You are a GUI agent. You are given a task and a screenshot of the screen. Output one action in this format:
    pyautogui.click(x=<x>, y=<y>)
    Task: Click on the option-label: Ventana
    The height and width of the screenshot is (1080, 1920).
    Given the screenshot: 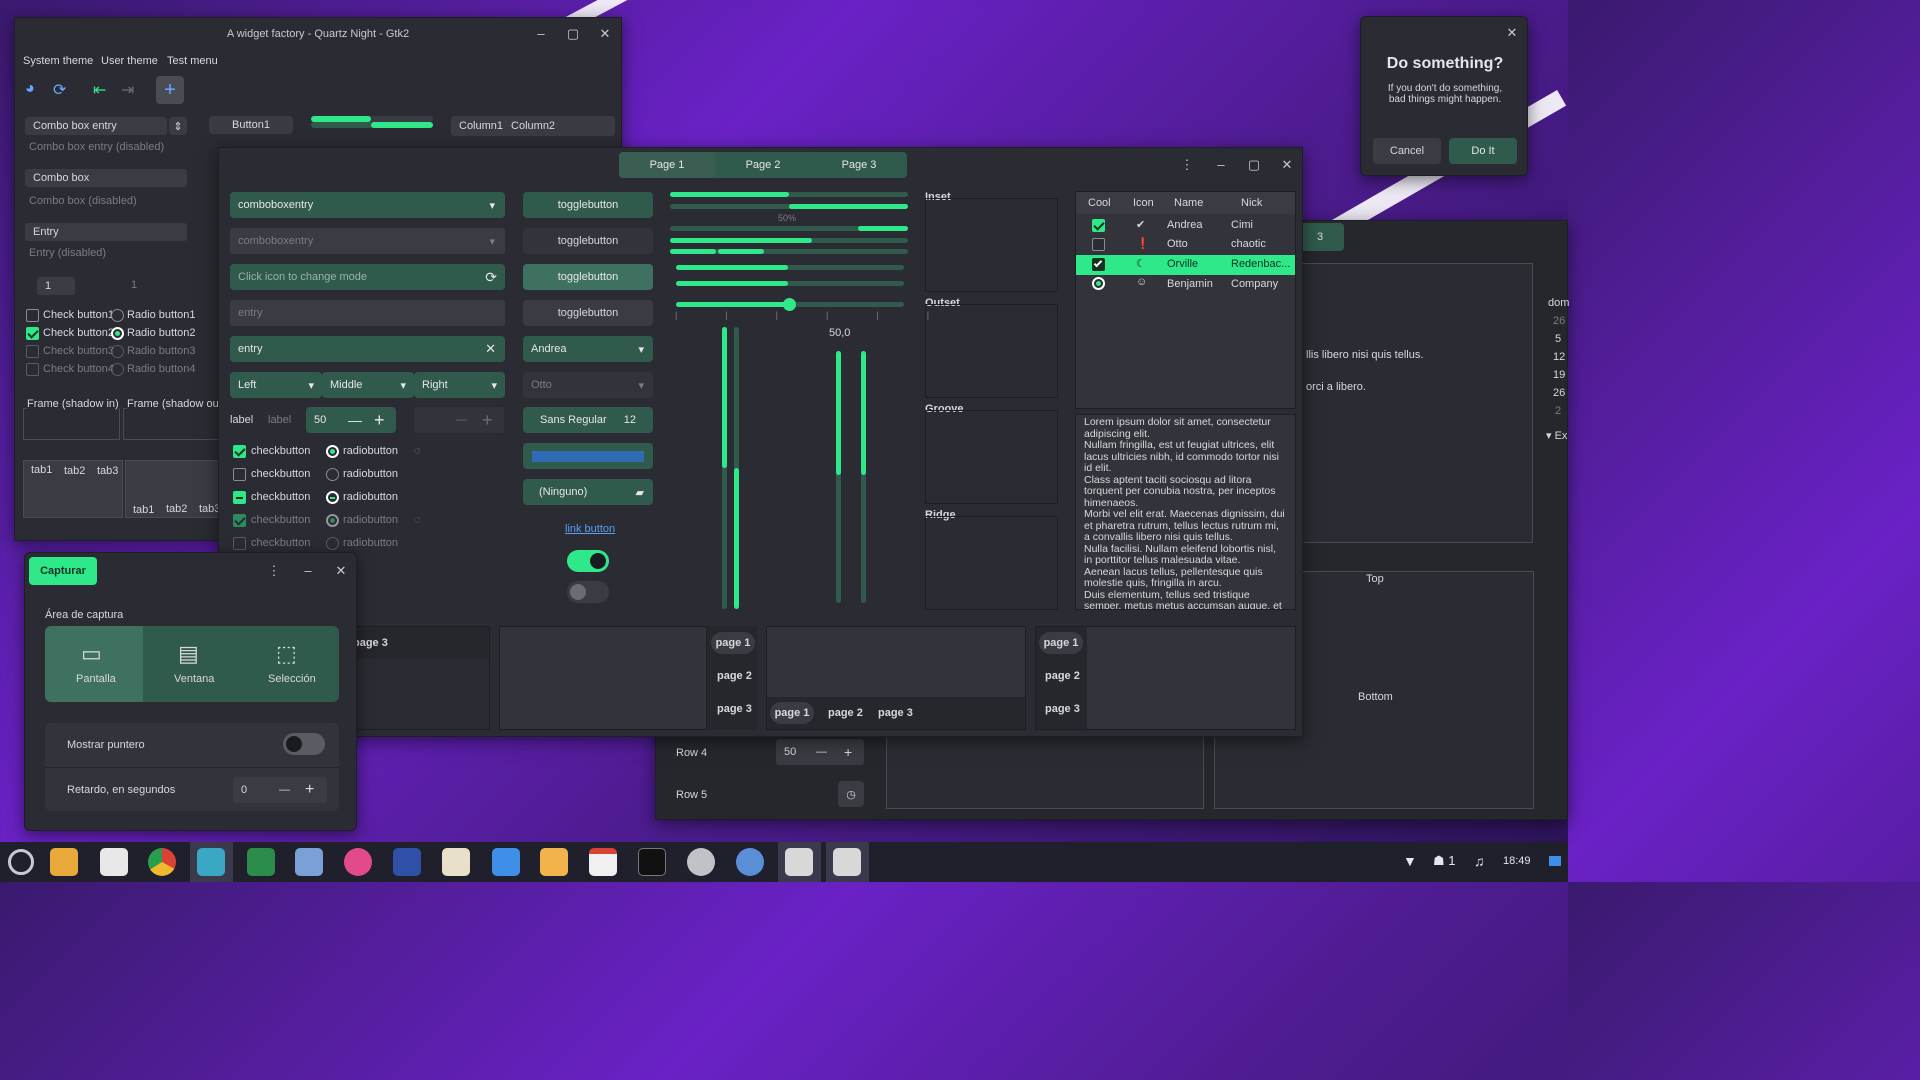 What is the action you would take?
    pyautogui.click(x=194, y=679)
    